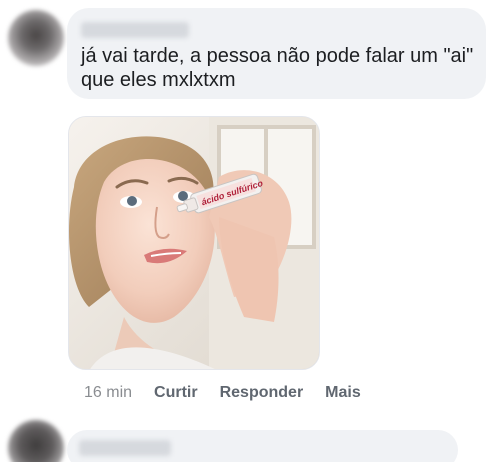 The image size is (499, 462). I want to click on next-comment-bubble, so click(262, 446).